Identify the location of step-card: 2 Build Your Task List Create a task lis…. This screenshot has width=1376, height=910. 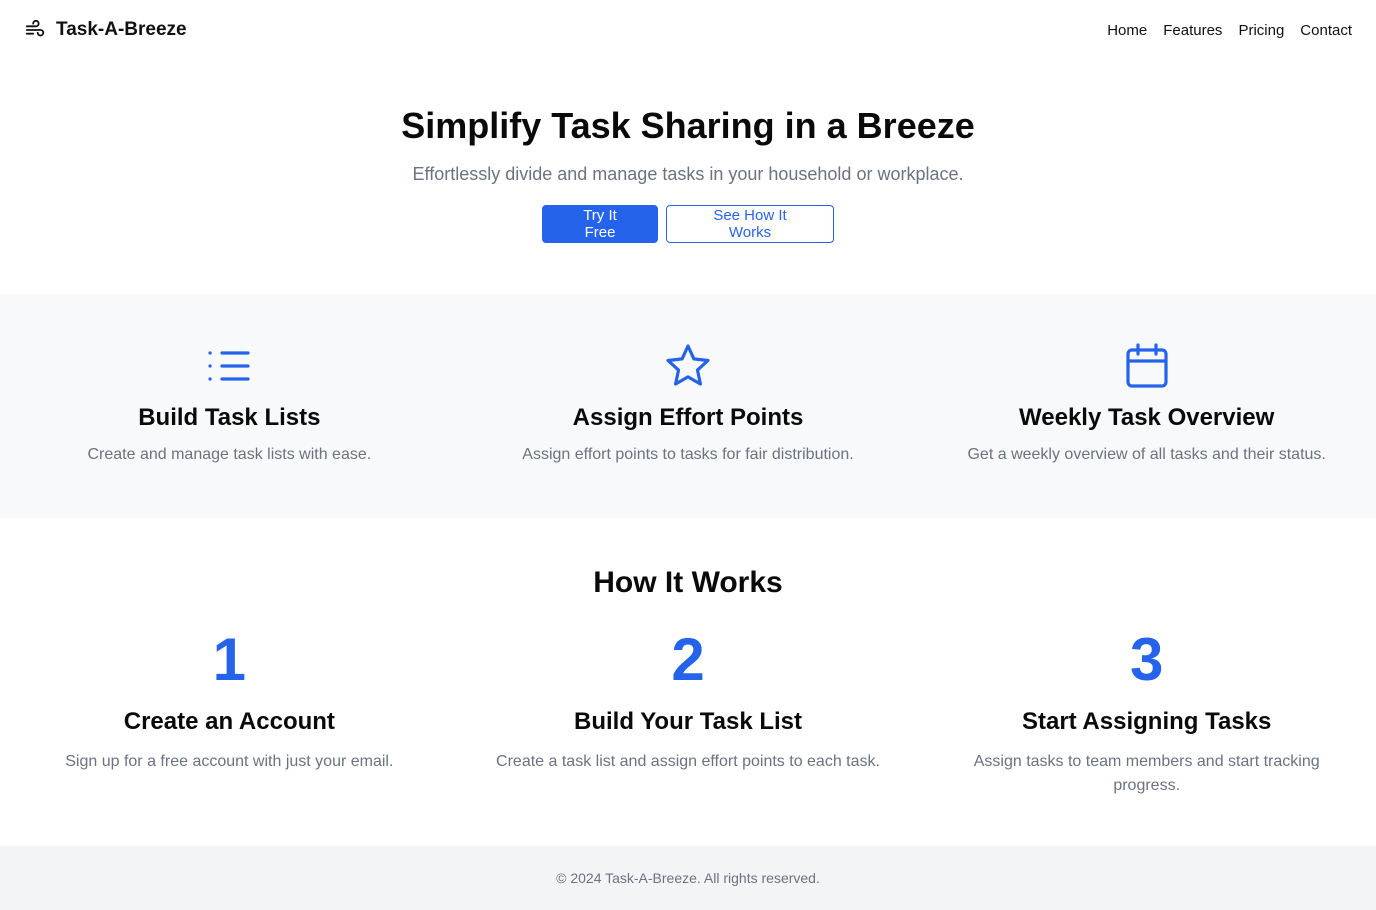
(688, 714).